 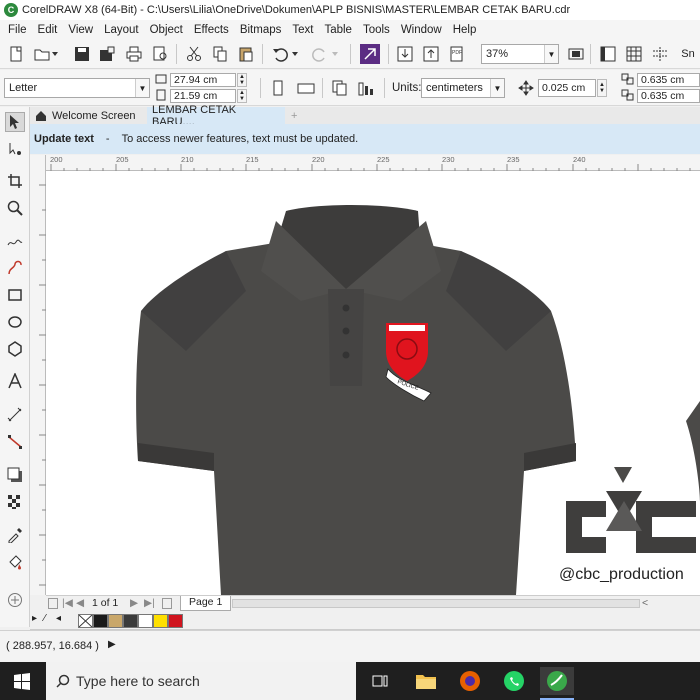 What do you see at coordinates (431, 54) in the screenshot?
I see `export-icon` at bounding box center [431, 54].